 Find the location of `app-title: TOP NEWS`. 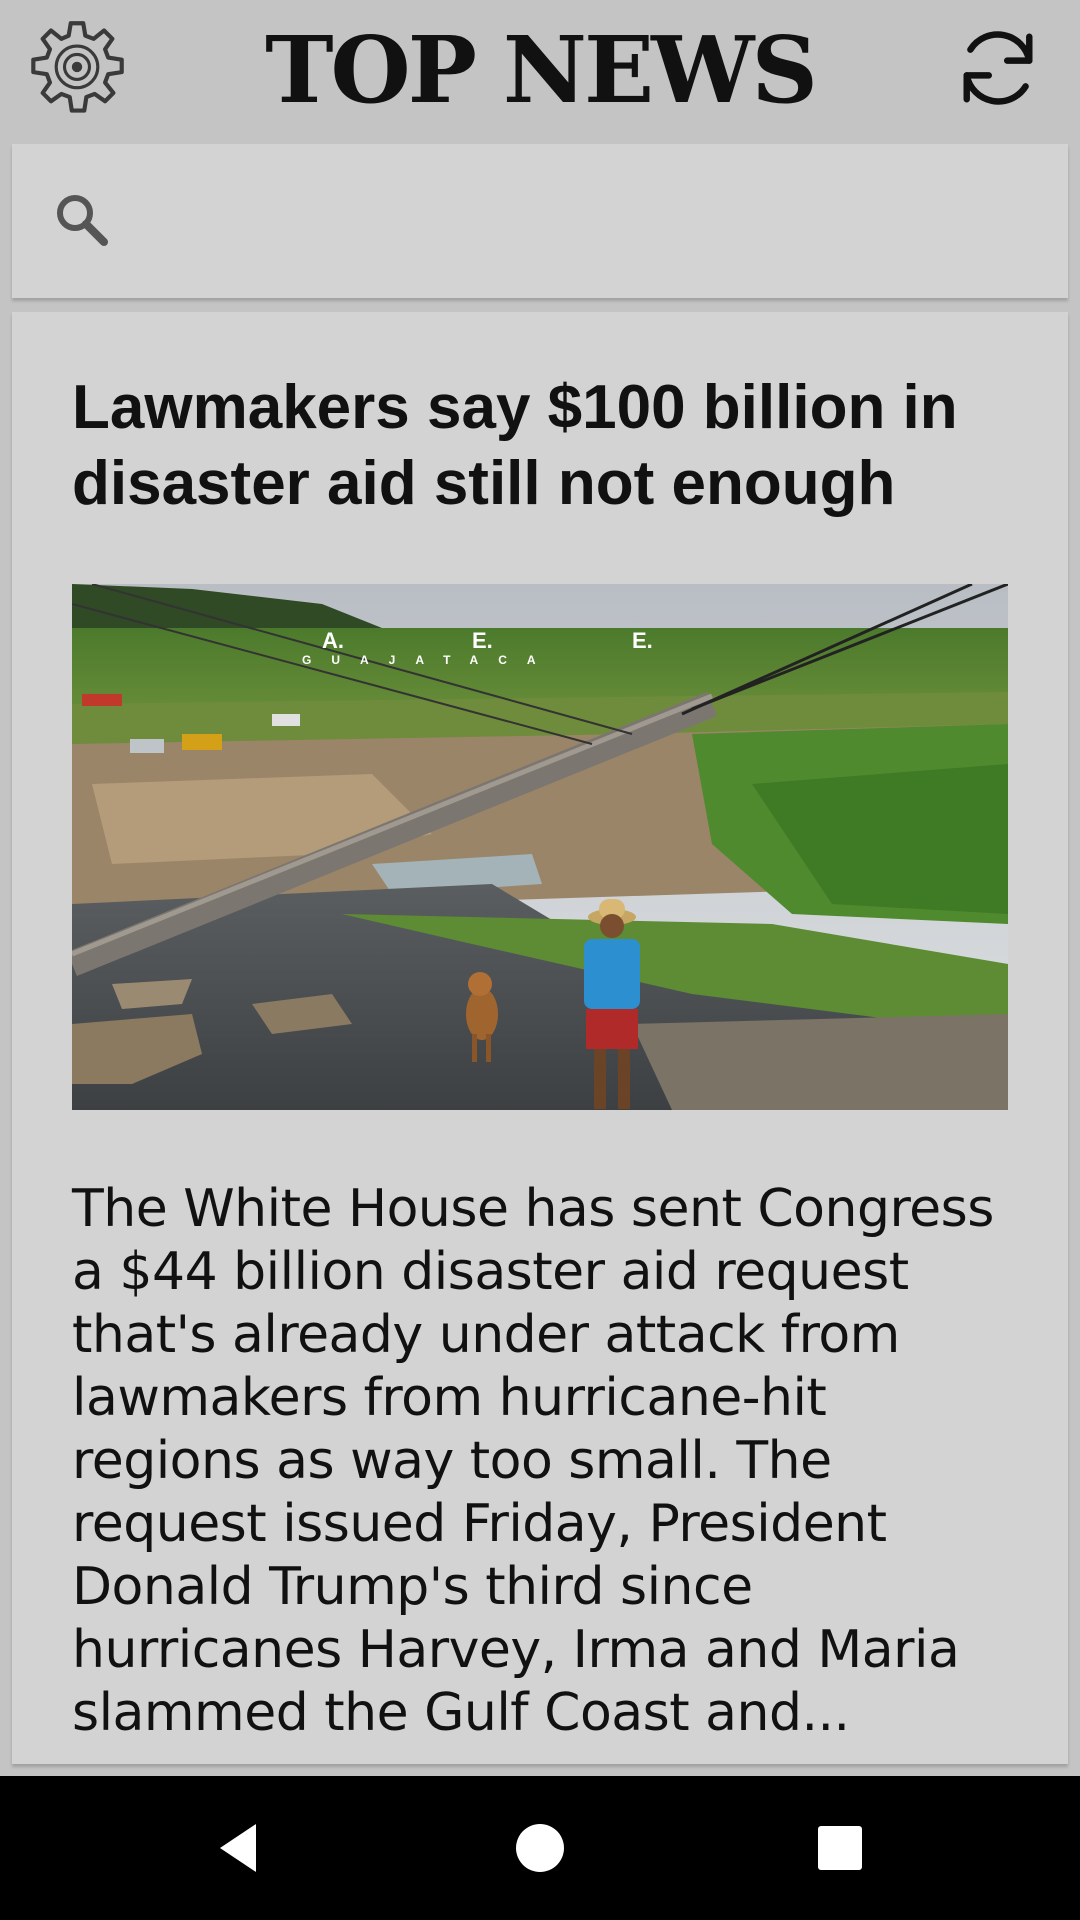

app-title: TOP NEWS is located at coordinates (541, 70).